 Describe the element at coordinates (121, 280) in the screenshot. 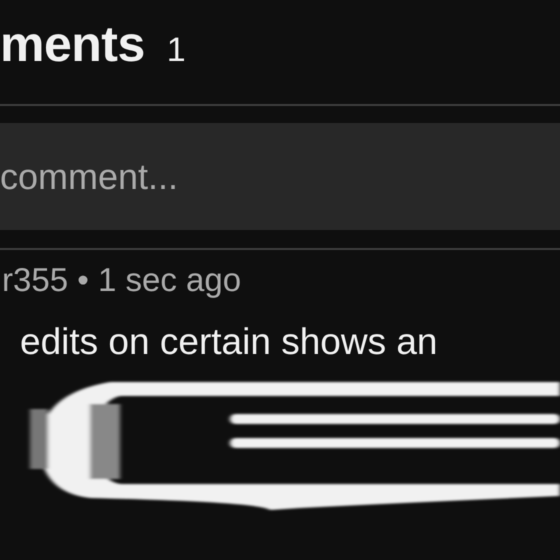

I see `comment-meta: r355 • 1 sec ago` at that location.